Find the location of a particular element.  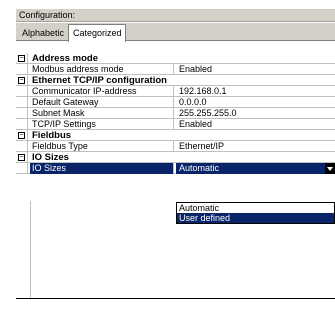

category-io-sizes: − IO Sizes is located at coordinates (175, 157).